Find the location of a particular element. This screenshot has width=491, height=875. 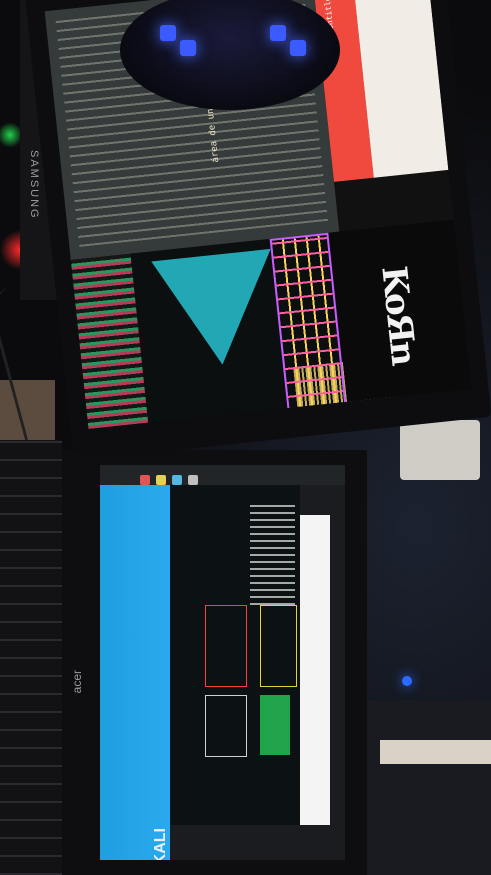

gray-app-icon is located at coordinates (193, 480).